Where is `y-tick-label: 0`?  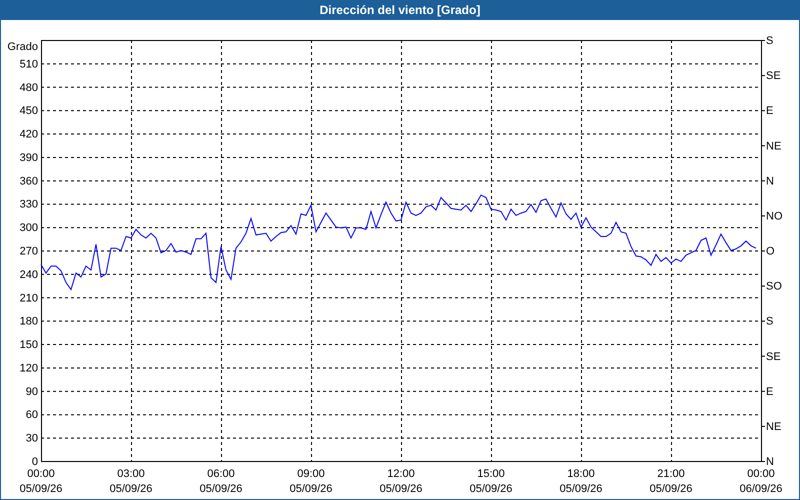
y-tick-label: 0 is located at coordinates (35, 462).